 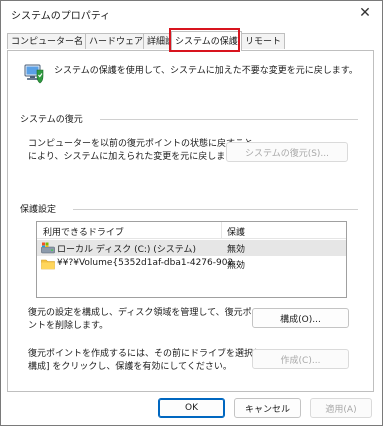 I want to click on intro-description: システムの保護を使用して、システムに加えた不要な変更を元に戻します。, so click(x=206, y=71).